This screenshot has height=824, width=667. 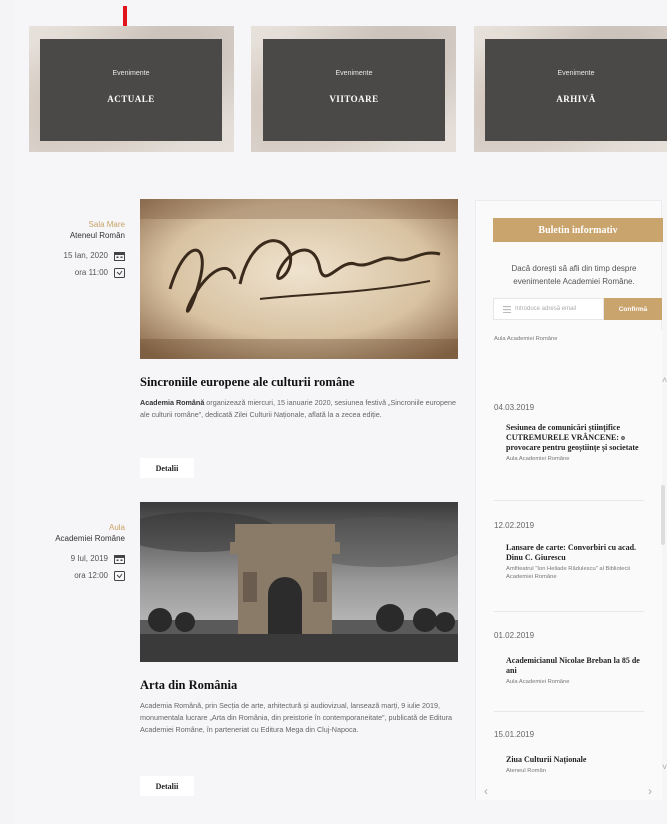 What do you see at coordinates (89, 558) in the screenshot?
I see `event-date: 9 Iul, 2019` at bounding box center [89, 558].